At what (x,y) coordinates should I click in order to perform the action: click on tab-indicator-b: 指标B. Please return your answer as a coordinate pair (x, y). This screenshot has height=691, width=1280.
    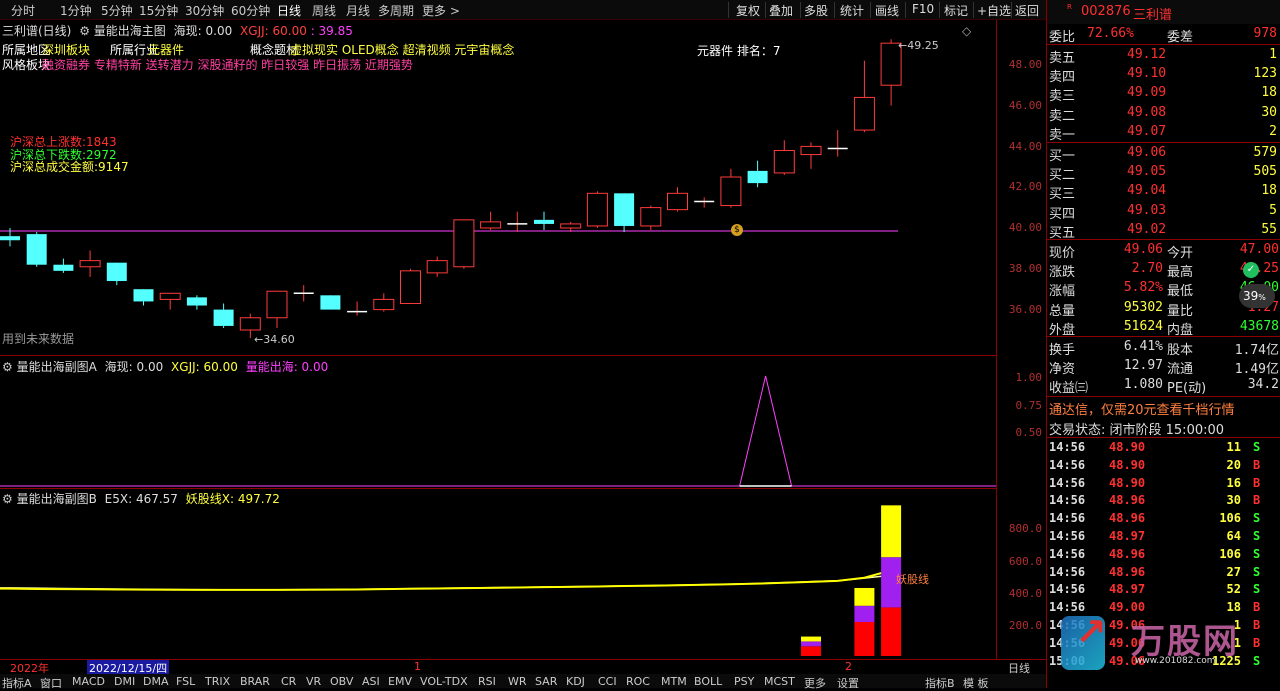
    Looking at the image, I should click on (940, 683).